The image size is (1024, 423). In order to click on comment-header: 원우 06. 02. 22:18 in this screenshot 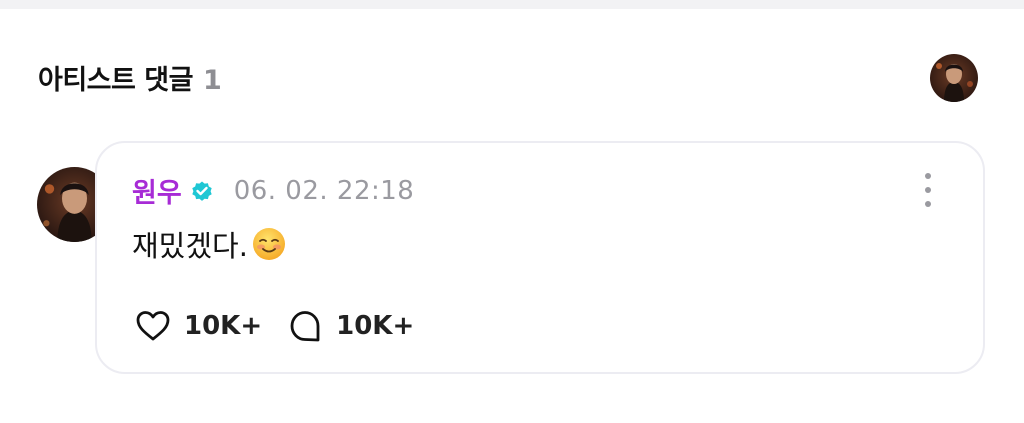, I will do `click(273, 190)`.